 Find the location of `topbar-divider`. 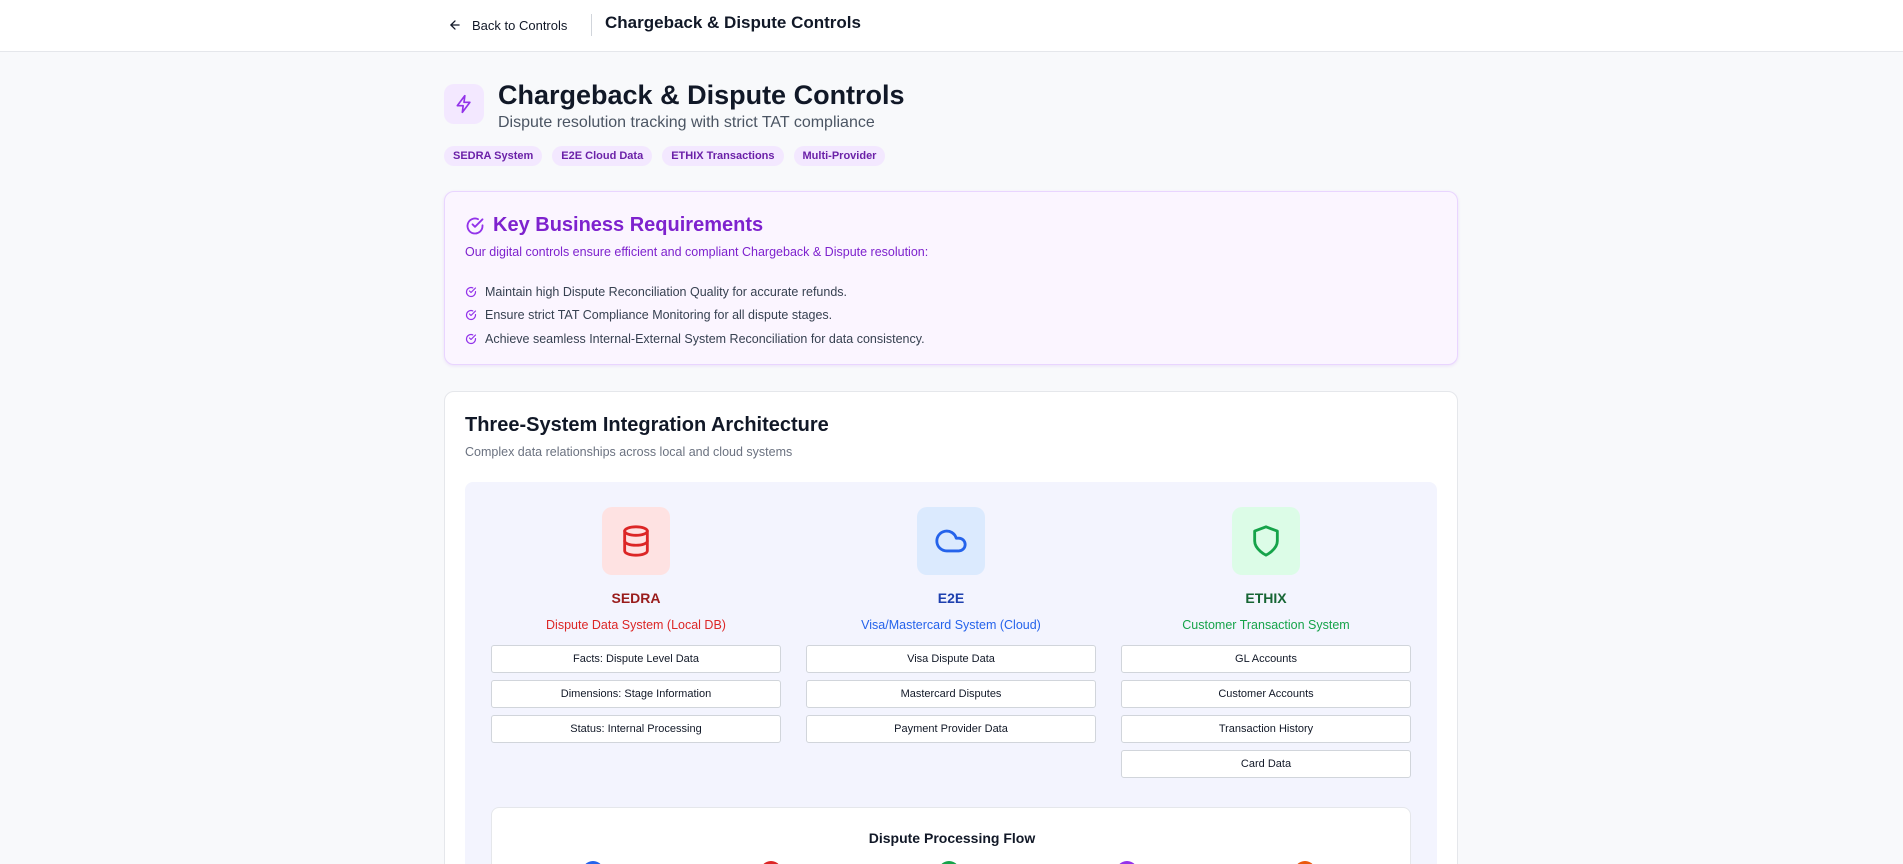

topbar-divider is located at coordinates (591, 25).